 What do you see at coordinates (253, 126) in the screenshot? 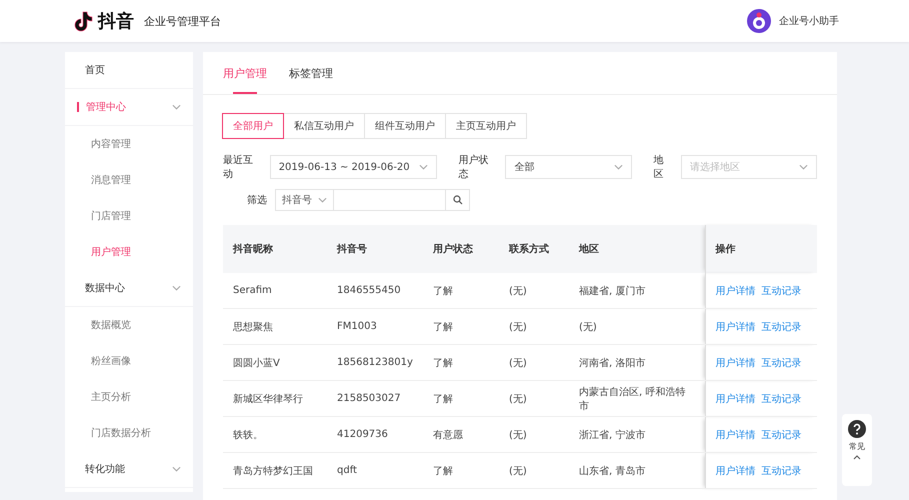
I see `segment-button: 全部用户` at bounding box center [253, 126].